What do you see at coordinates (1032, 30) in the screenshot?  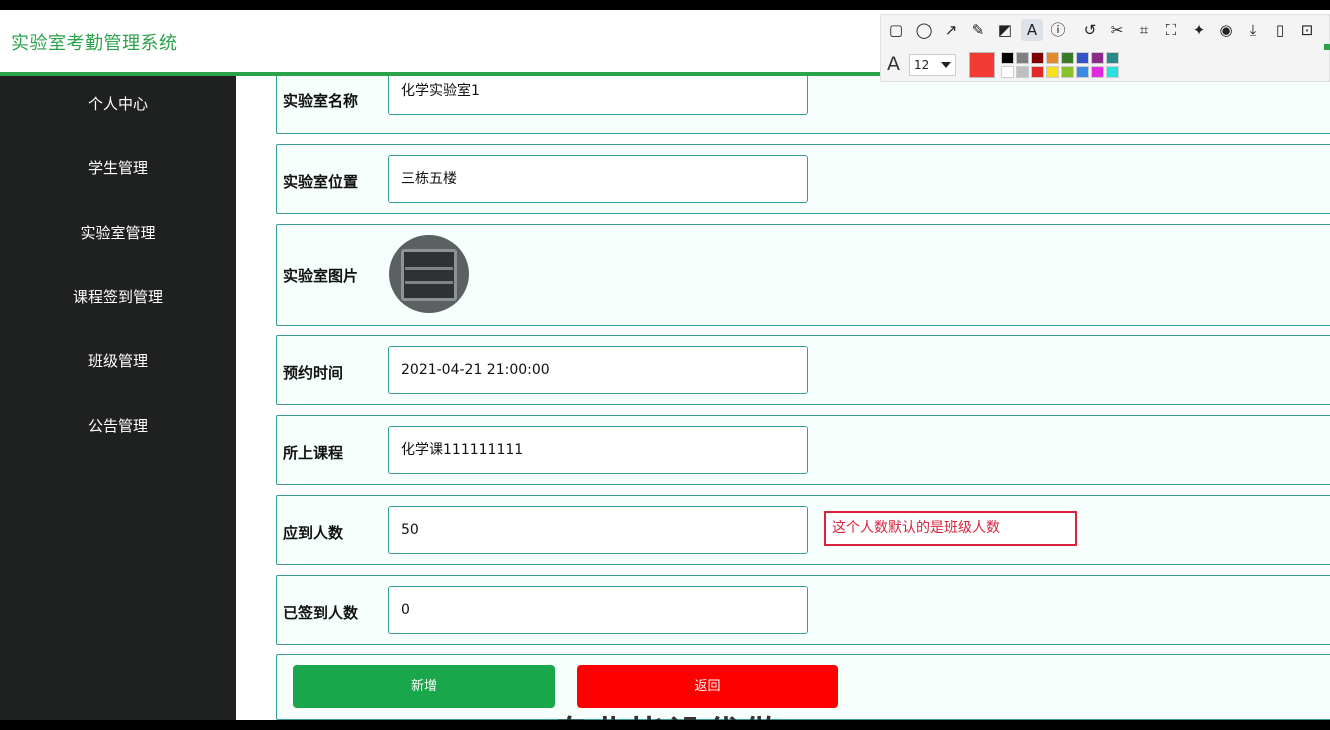 I see `text-icon: A` at bounding box center [1032, 30].